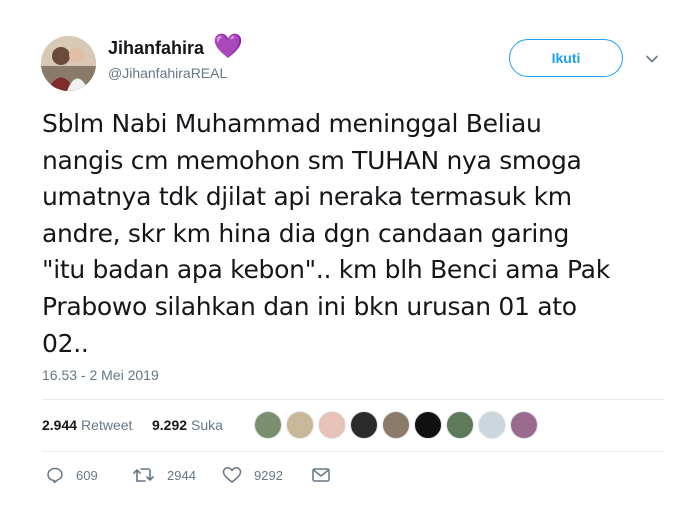 This screenshot has height=519, width=700. What do you see at coordinates (181, 475) in the screenshot?
I see `retweet-count: 2944` at bounding box center [181, 475].